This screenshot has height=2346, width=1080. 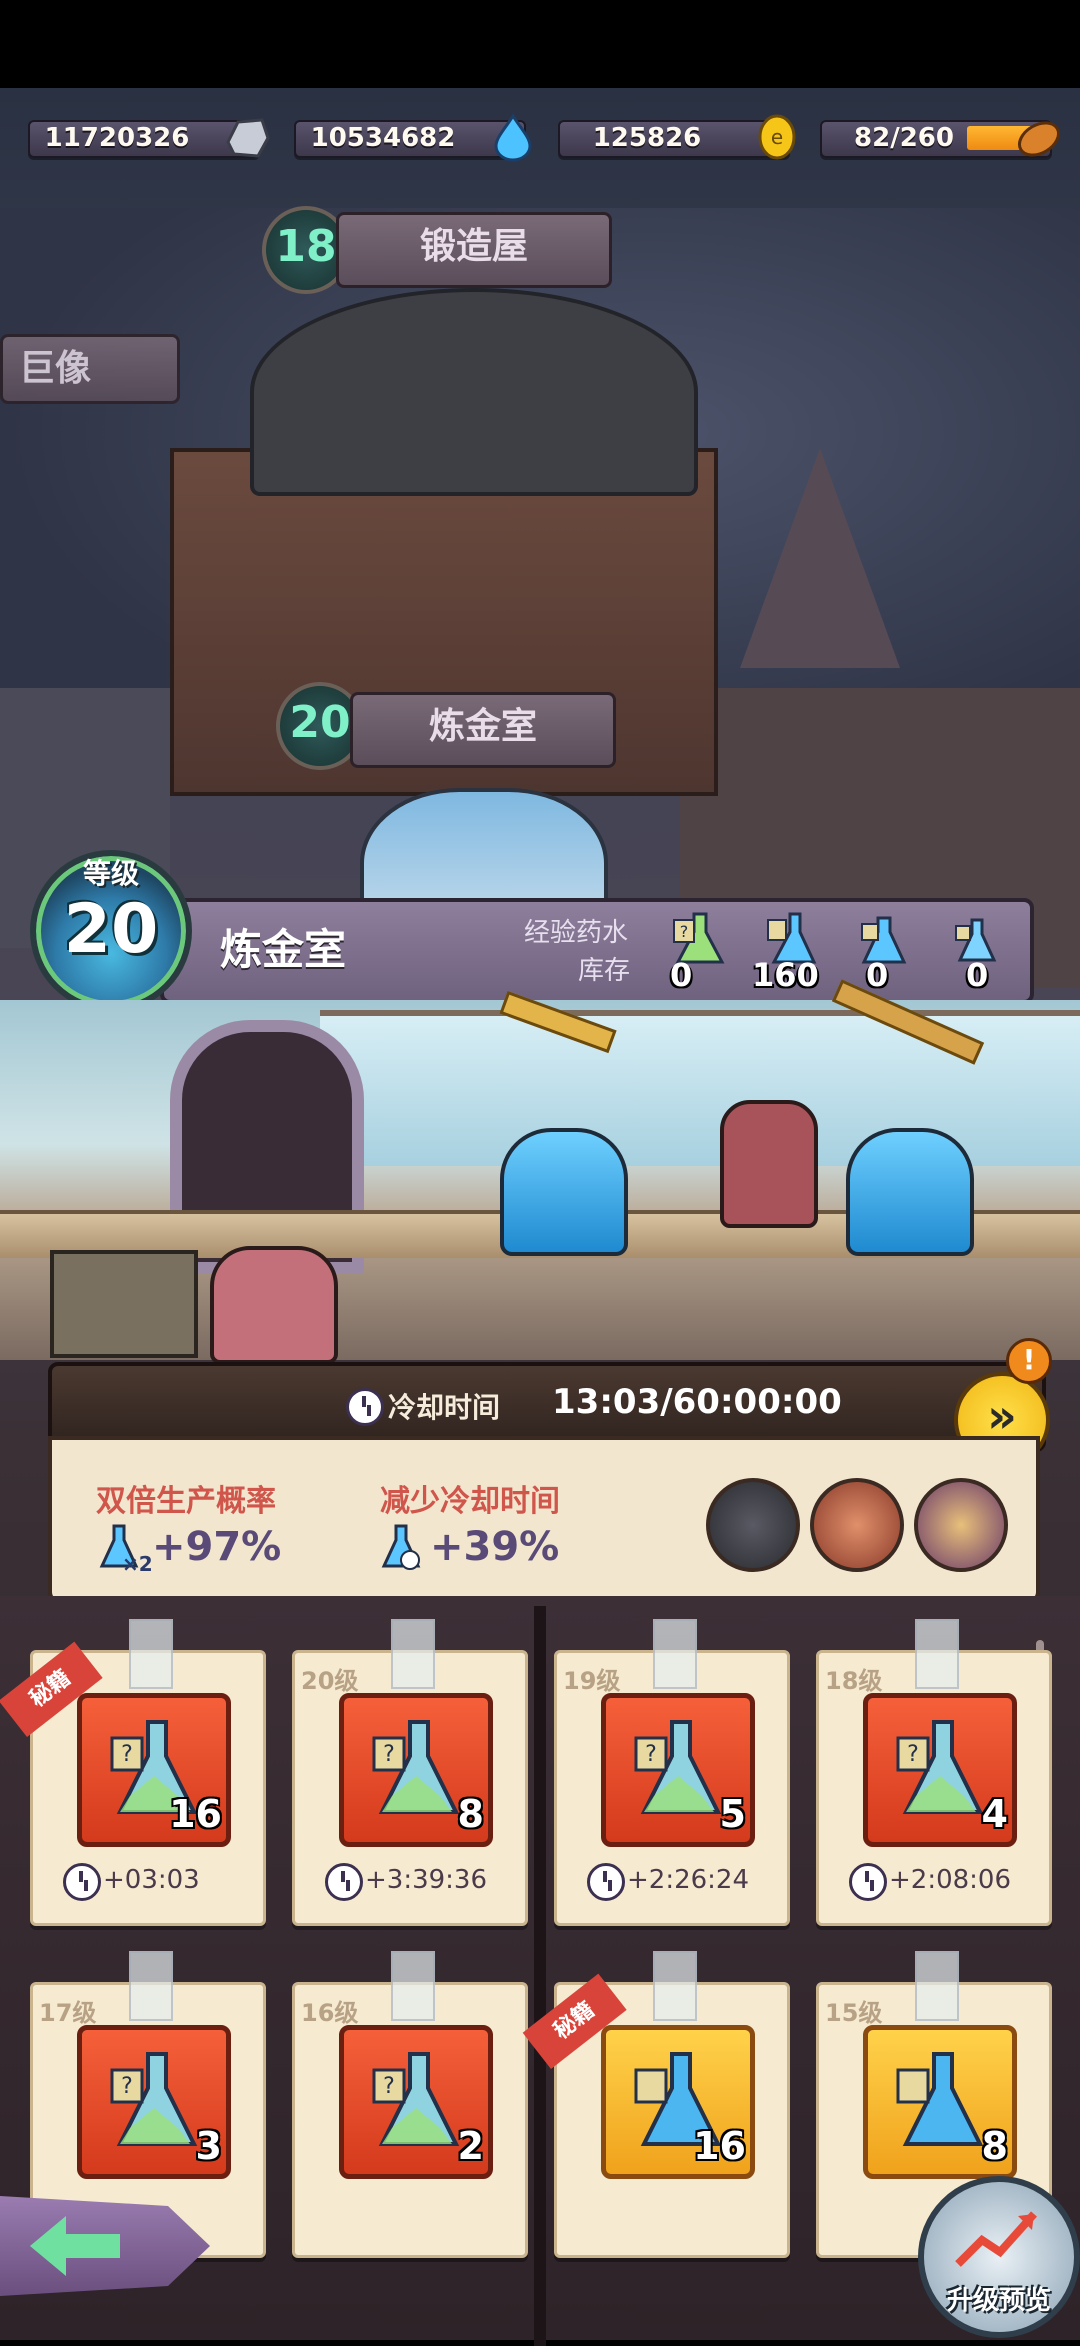 I want to click on alchemy-label: 炼金室, so click(x=483, y=730).